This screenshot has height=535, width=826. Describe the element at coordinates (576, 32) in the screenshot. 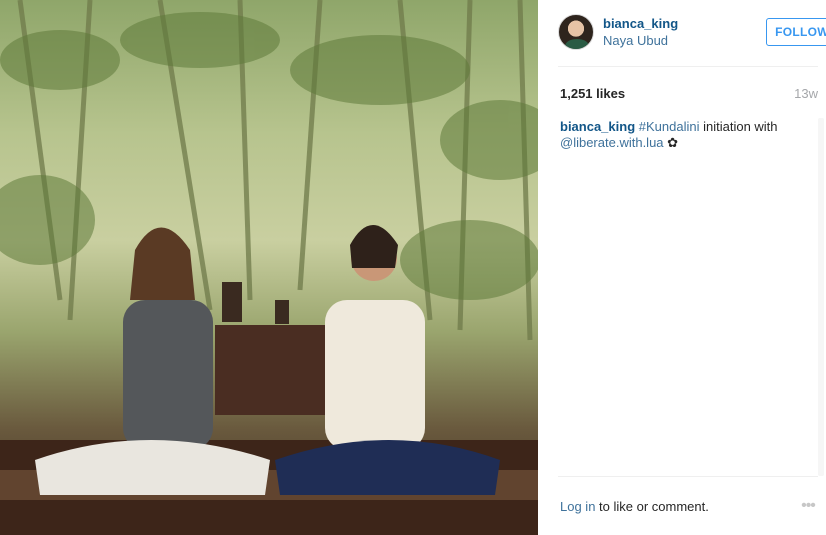

I see `profile-avatar` at that location.